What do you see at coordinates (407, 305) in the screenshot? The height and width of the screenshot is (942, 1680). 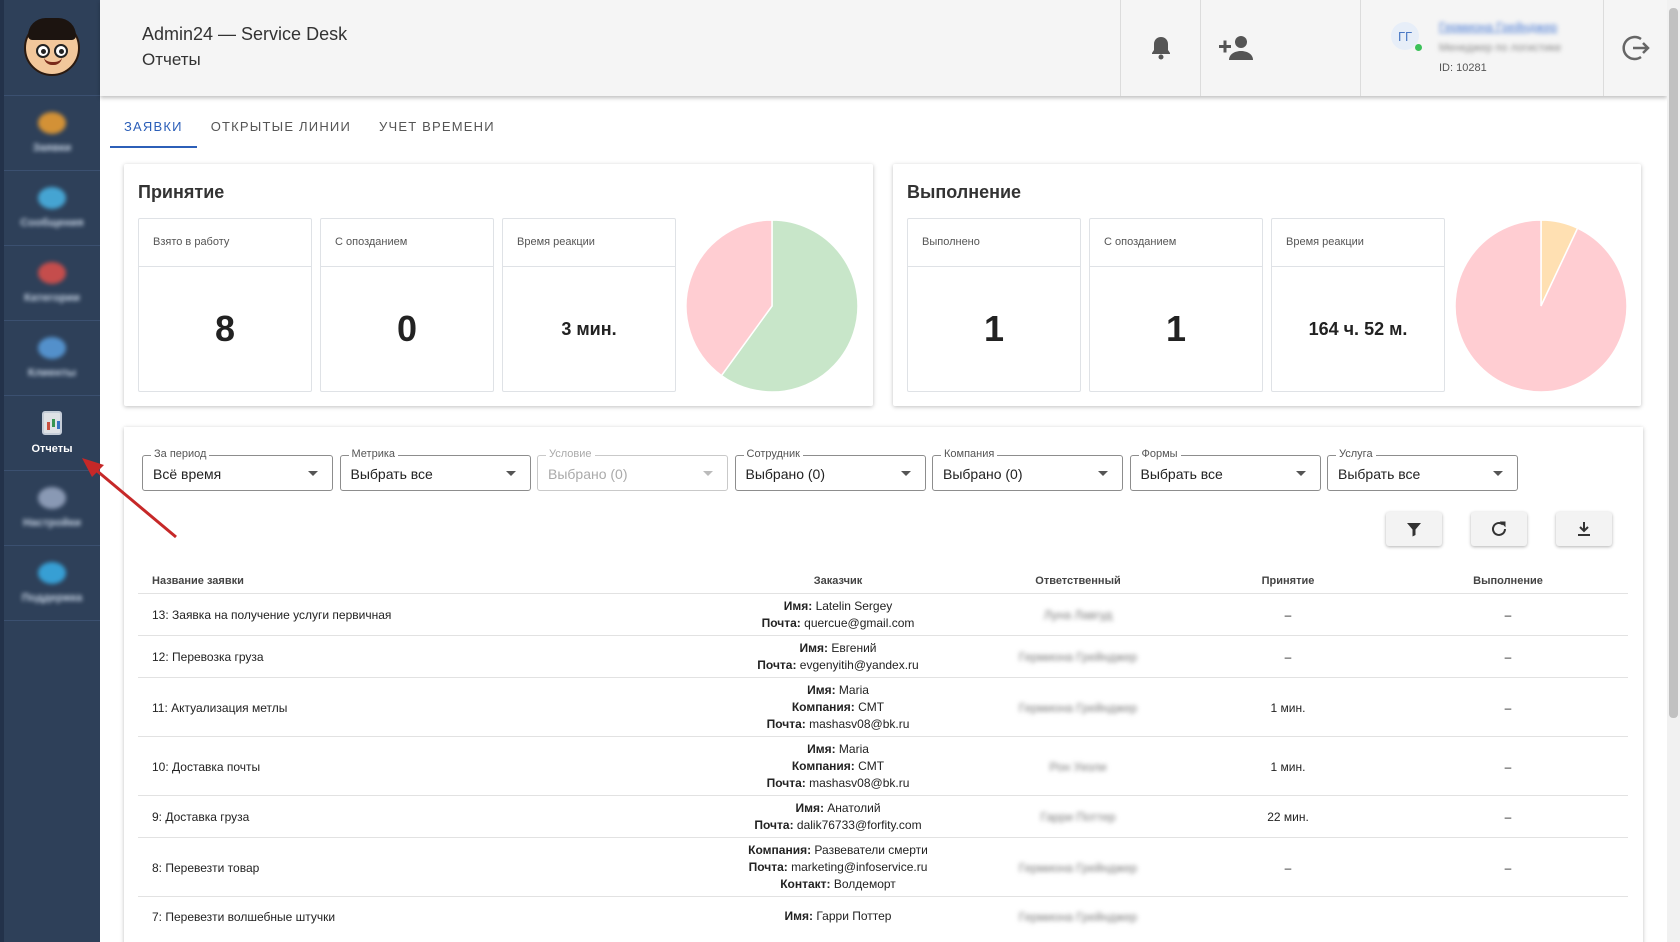 I see `stat-late: С опозданием 0` at bounding box center [407, 305].